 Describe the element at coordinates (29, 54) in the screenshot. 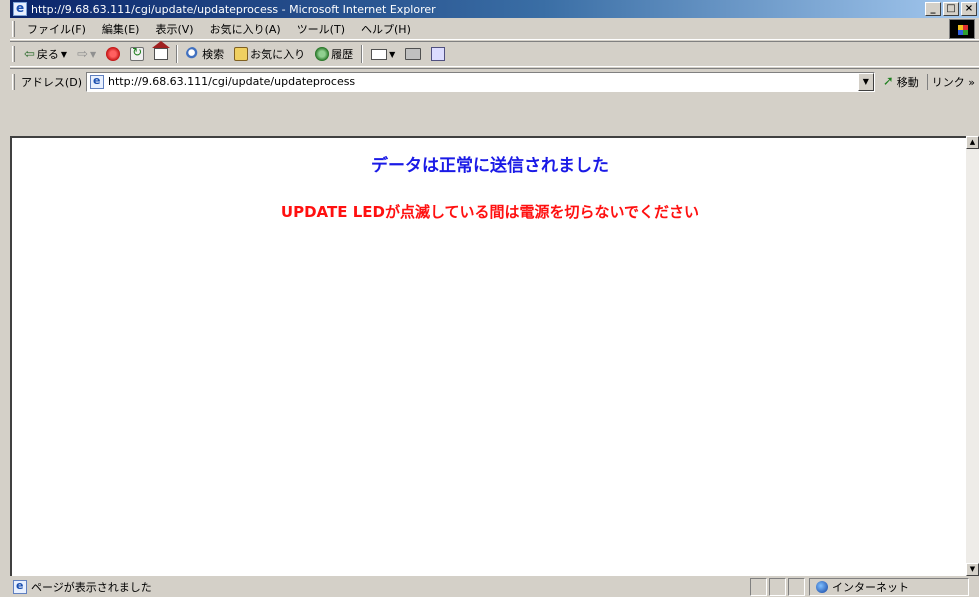

I see `back-arrow-icon: ⇦` at that location.